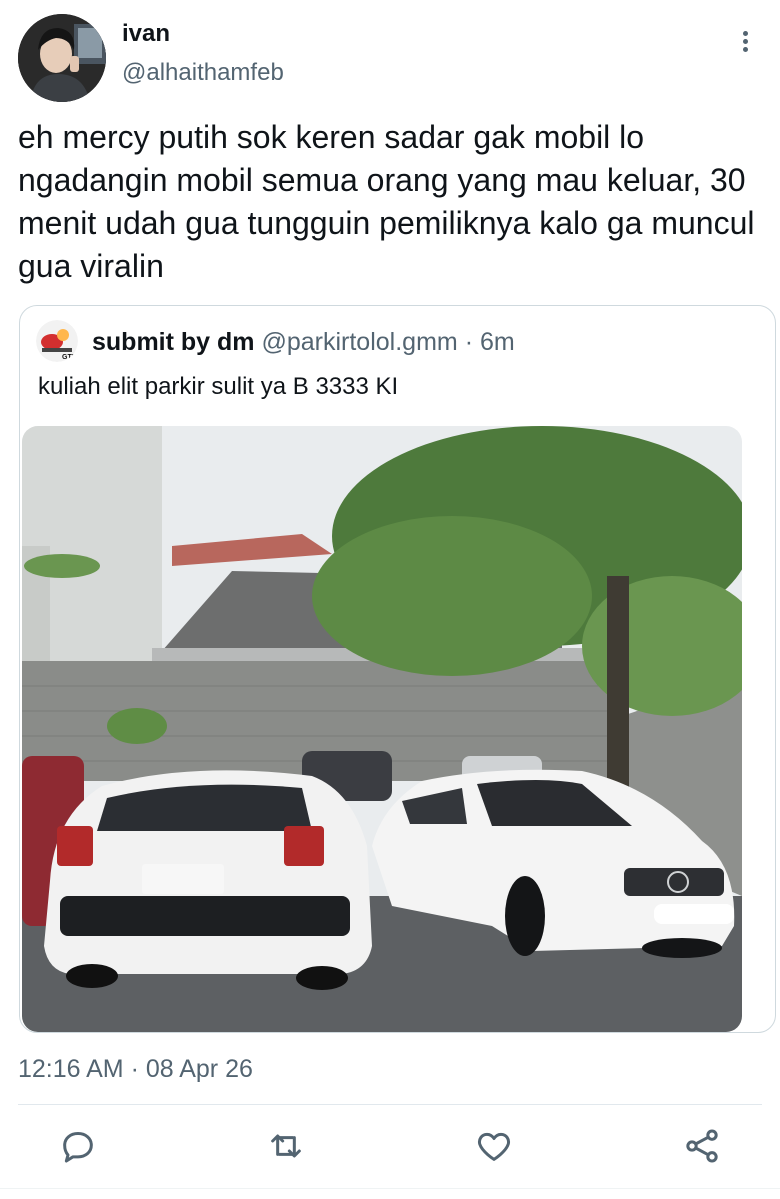 The height and width of the screenshot is (1199, 780). What do you see at coordinates (745, 45) in the screenshot?
I see `more-options-icon` at bounding box center [745, 45].